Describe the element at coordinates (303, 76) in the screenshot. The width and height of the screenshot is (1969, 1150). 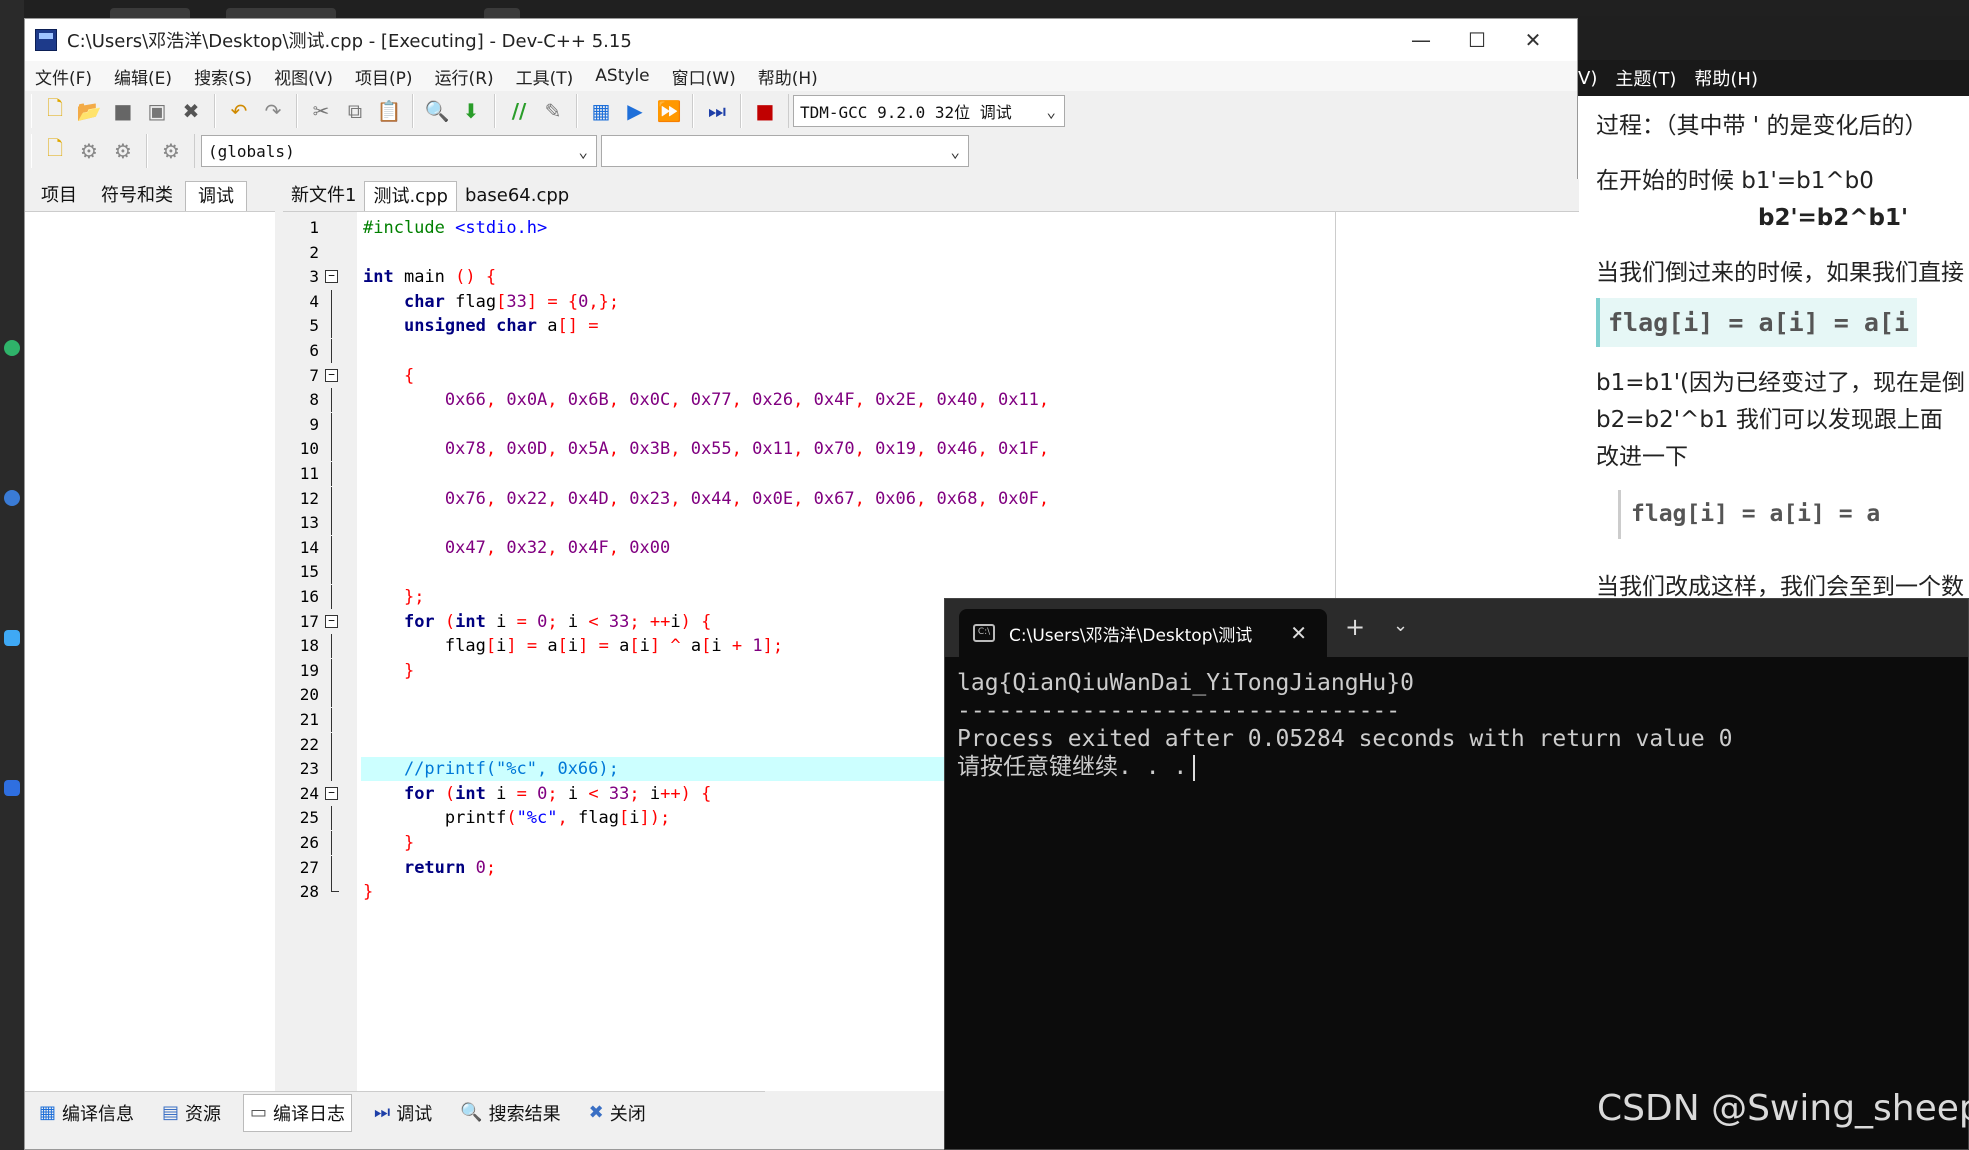
I see `menu-view: 视图(V)` at that location.